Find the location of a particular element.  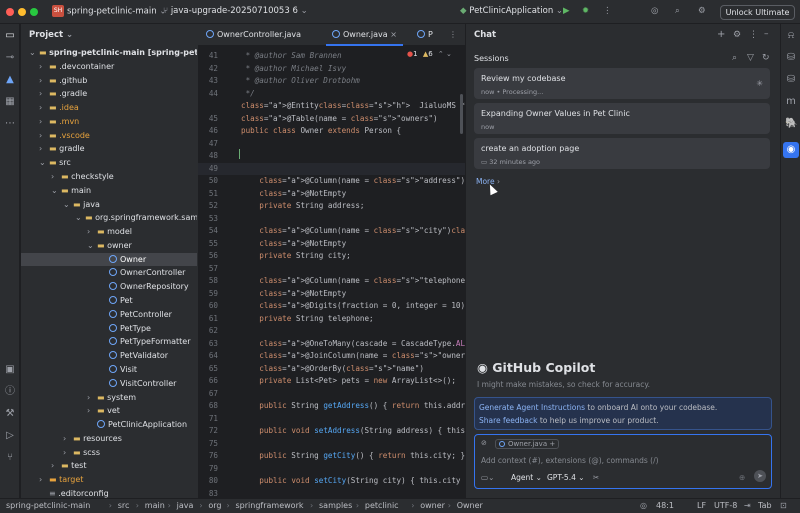

copilot-chat-icon: ◉ is located at coordinates (791, 150).